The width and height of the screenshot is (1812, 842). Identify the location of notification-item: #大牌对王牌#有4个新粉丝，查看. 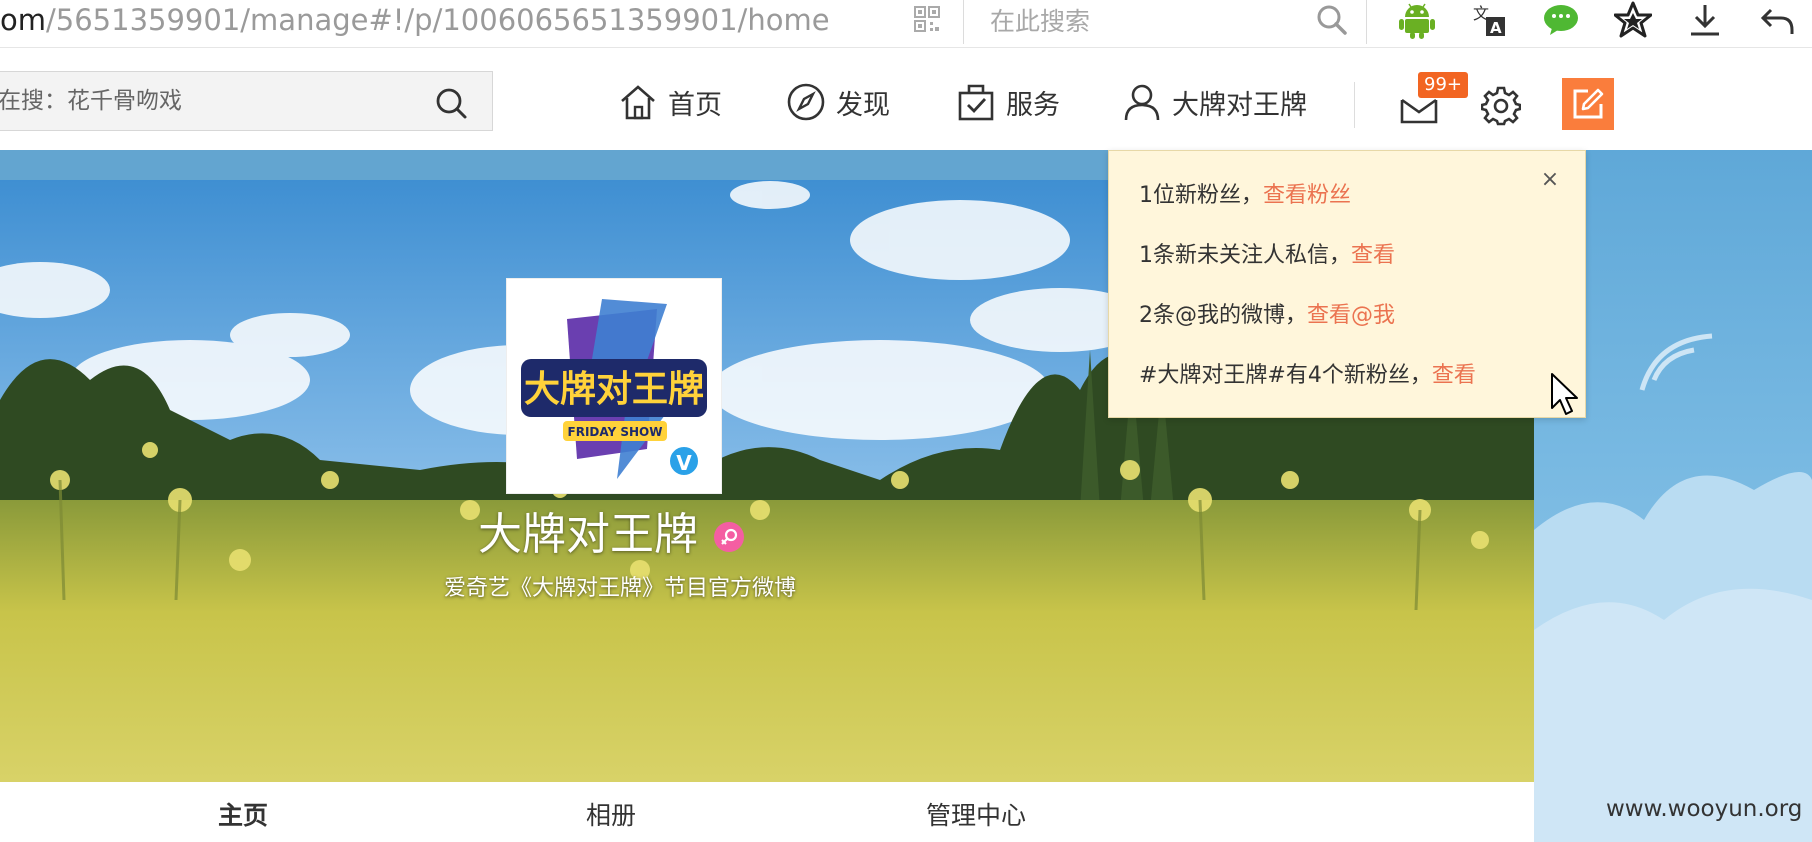
(1307, 373).